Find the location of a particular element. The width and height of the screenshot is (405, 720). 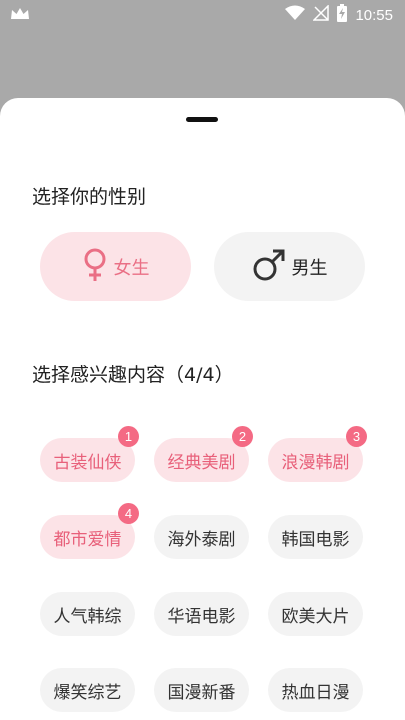

drag-handle is located at coordinates (202, 119).